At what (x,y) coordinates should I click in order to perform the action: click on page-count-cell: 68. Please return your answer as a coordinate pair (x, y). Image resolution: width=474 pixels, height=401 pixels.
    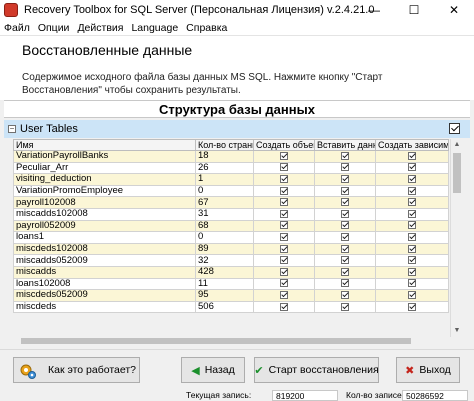
    Looking at the image, I should click on (224, 226).